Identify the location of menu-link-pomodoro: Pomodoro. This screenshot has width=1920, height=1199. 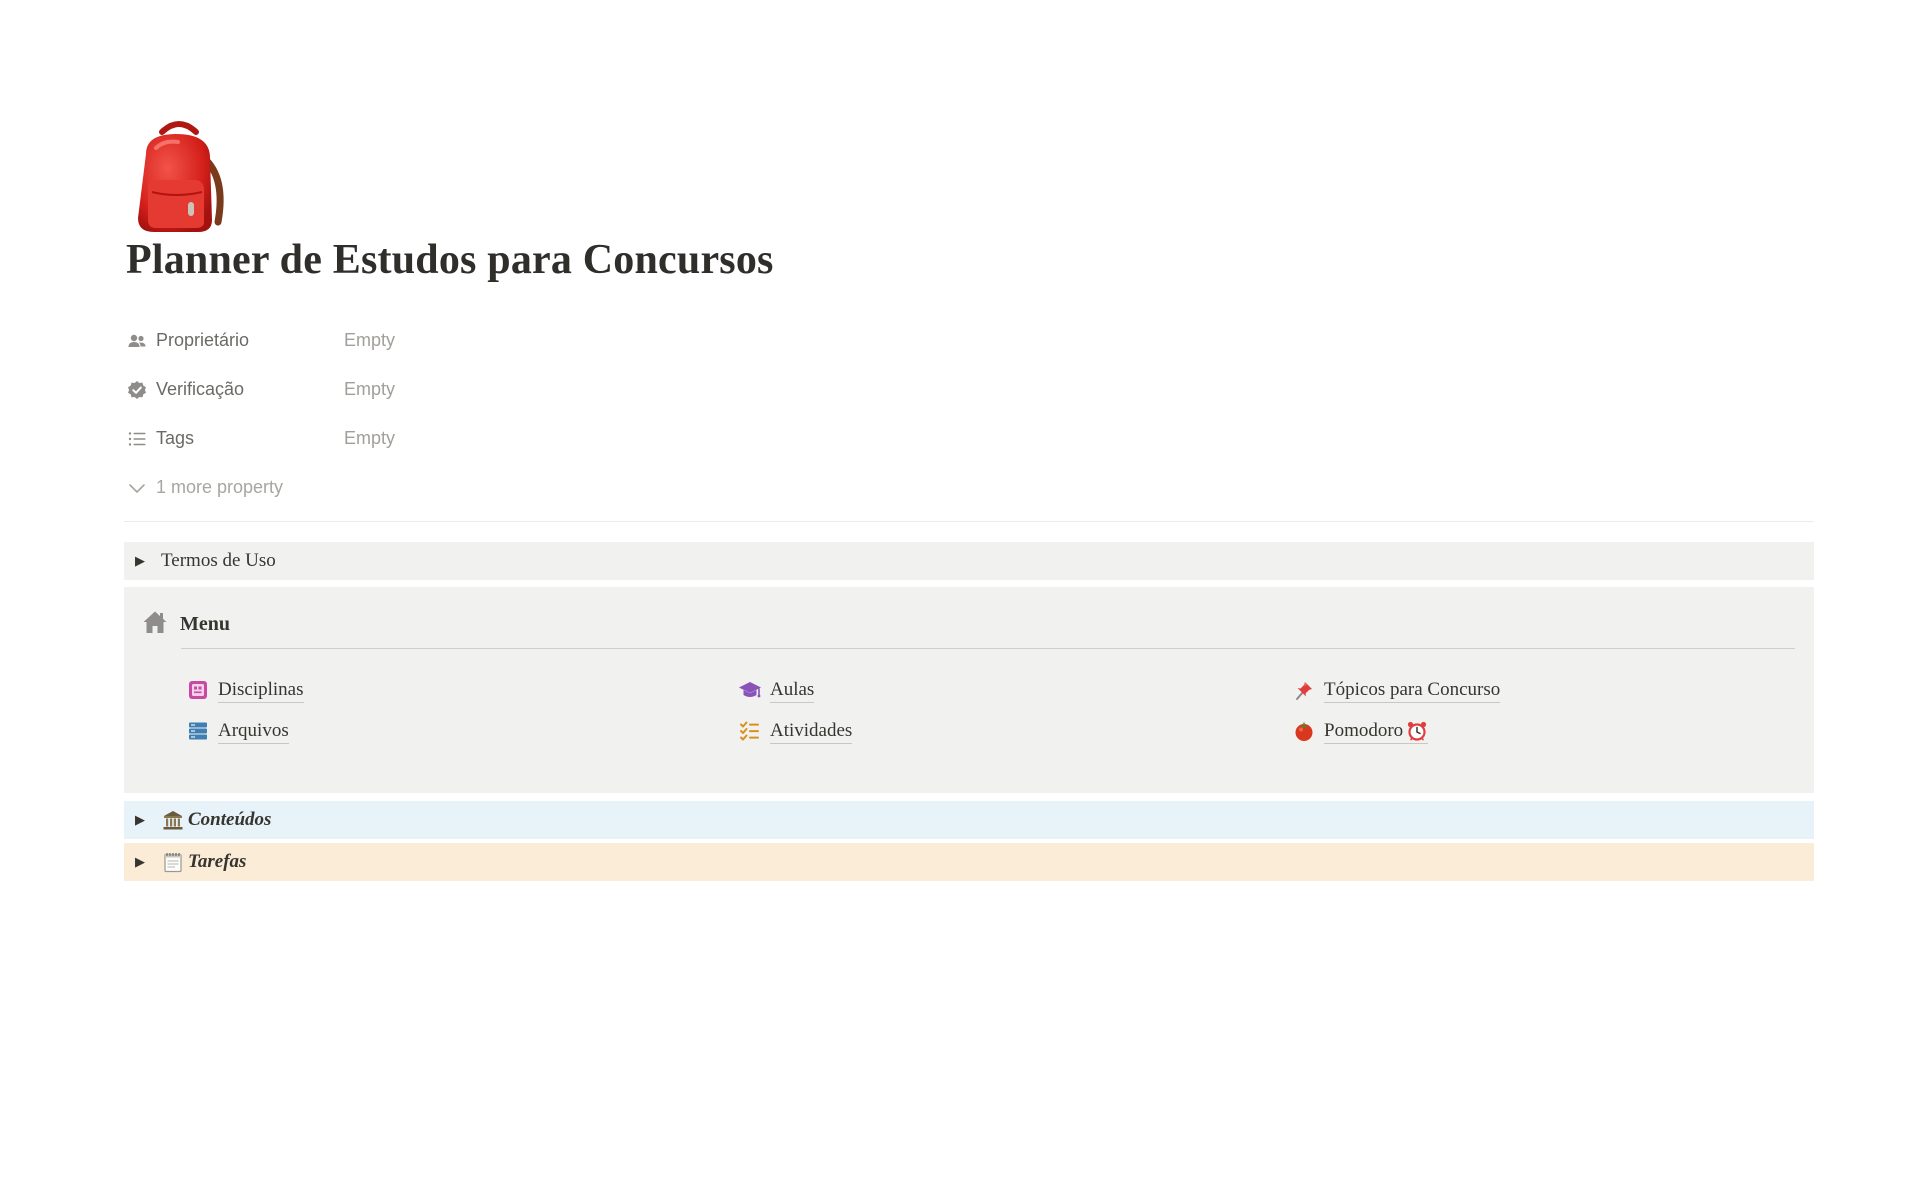
(1360, 731).